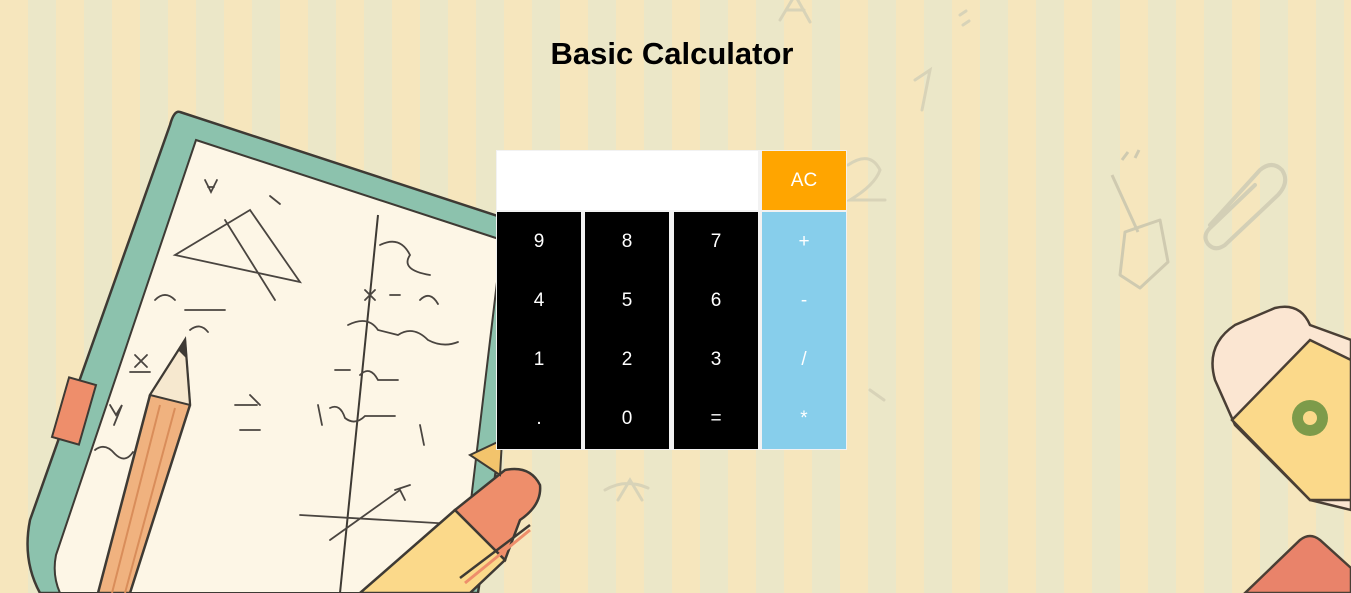  I want to click on digit-3-button: 3, so click(716, 359).